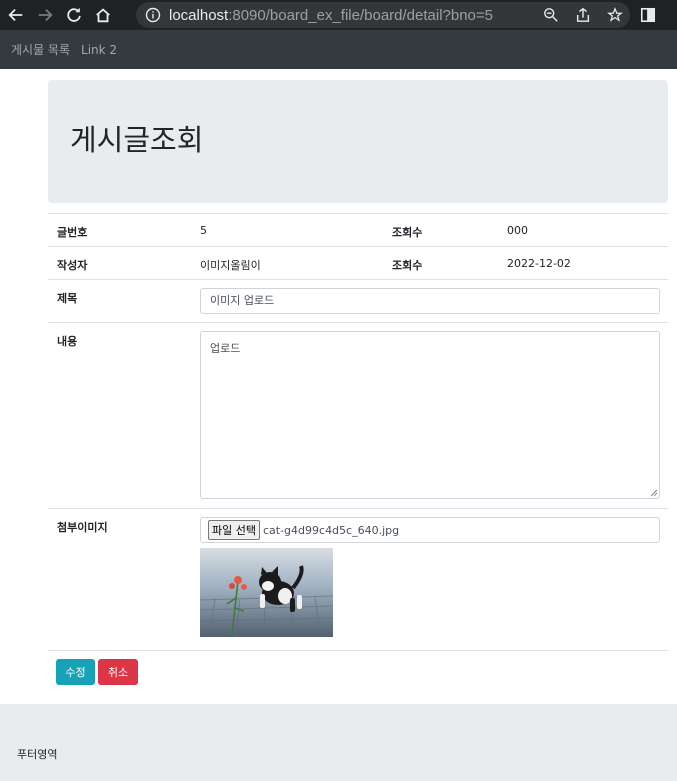 The image size is (677, 781). What do you see at coordinates (615, 15) in the screenshot?
I see `bookmark-star-icon` at bounding box center [615, 15].